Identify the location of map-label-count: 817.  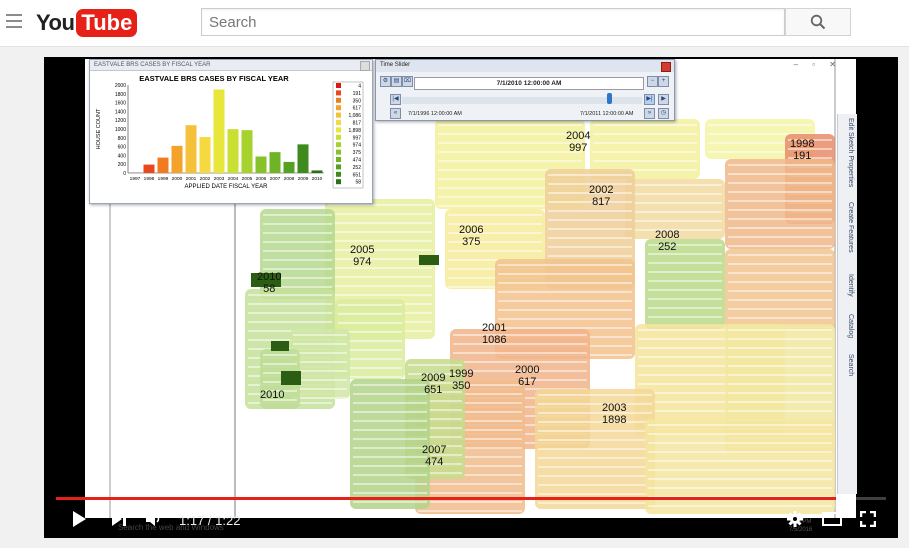
(601, 202).